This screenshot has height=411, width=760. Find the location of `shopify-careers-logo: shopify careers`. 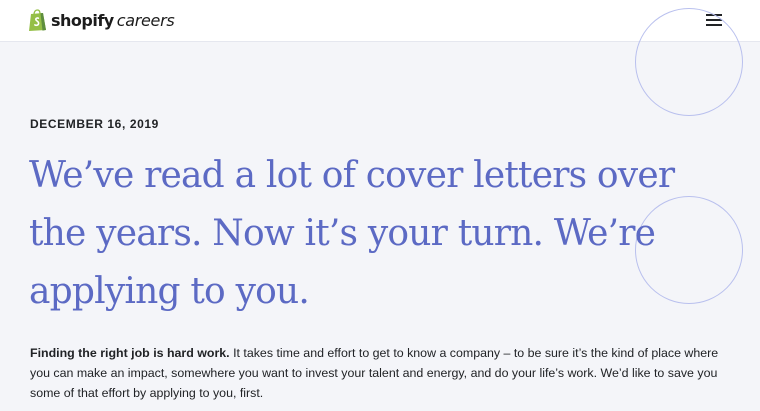

shopify-careers-logo: shopify careers is located at coordinates (101, 20).